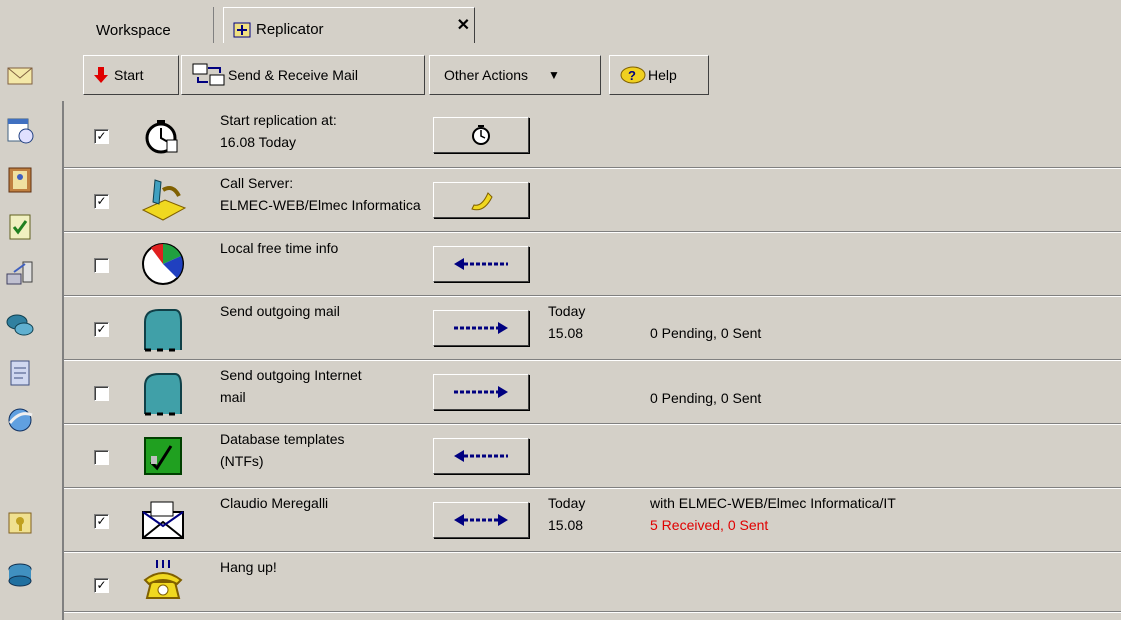 This screenshot has width=1121, height=620. What do you see at coordinates (101, 75) in the screenshot?
I see `red-arrow-down-icon` at bounding box center [101, 75].